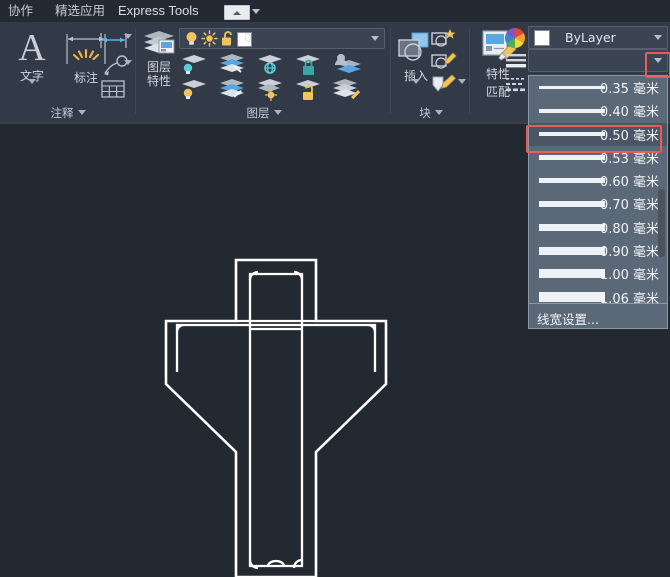 The width and height of the screenshot is (670, 577). Describe the element at coordinates (282, 38) in the screenshot. I see `layer-combo: 0` at that location.